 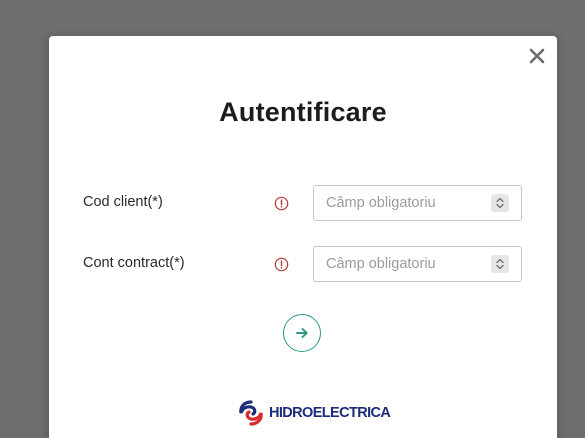 What do you see at coordinates (134, 263) in the screenshot?
I see `cont-contract-label: Cont contract(*)` at bounding box center [134, 263].